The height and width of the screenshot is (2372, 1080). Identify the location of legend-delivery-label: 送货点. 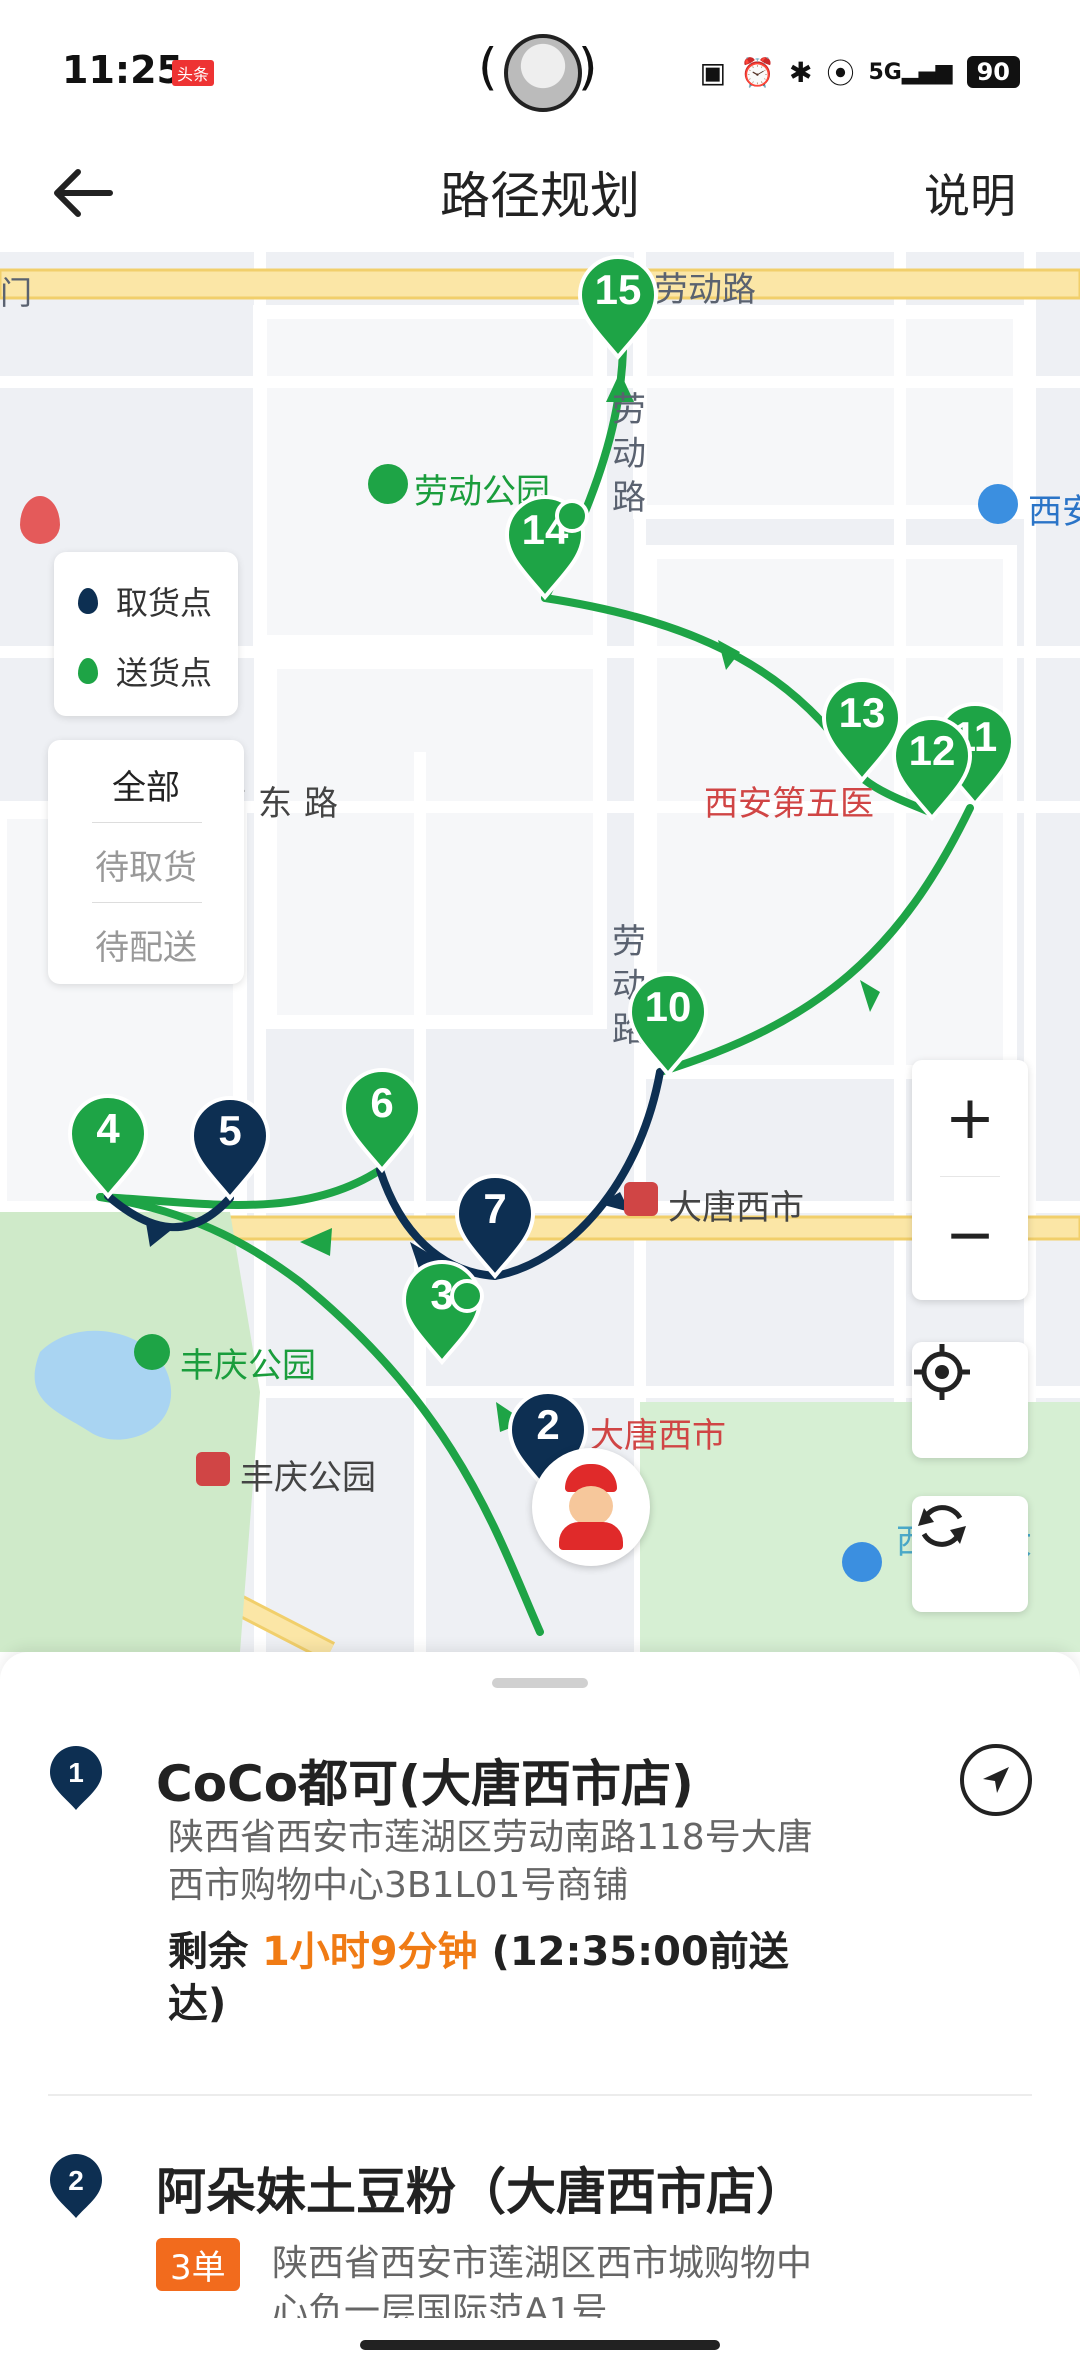
(164, 673).